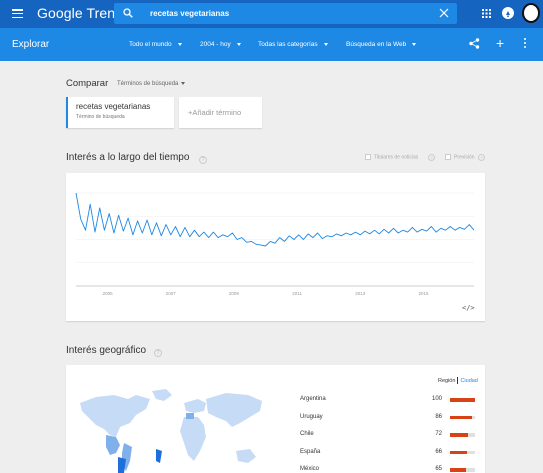 This screenshot has width=543, height=473. What do you see at coordinates (390, 401) in the screenshot?
I see `geo-row: Argentina 100` at bounding box center [390, 401].